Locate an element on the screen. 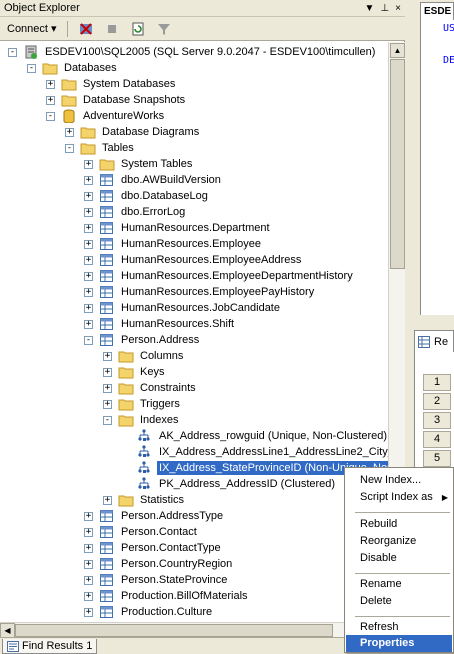 This screenshot has height=654, width=454. close-icon: × is located at coordinates (398, 9).